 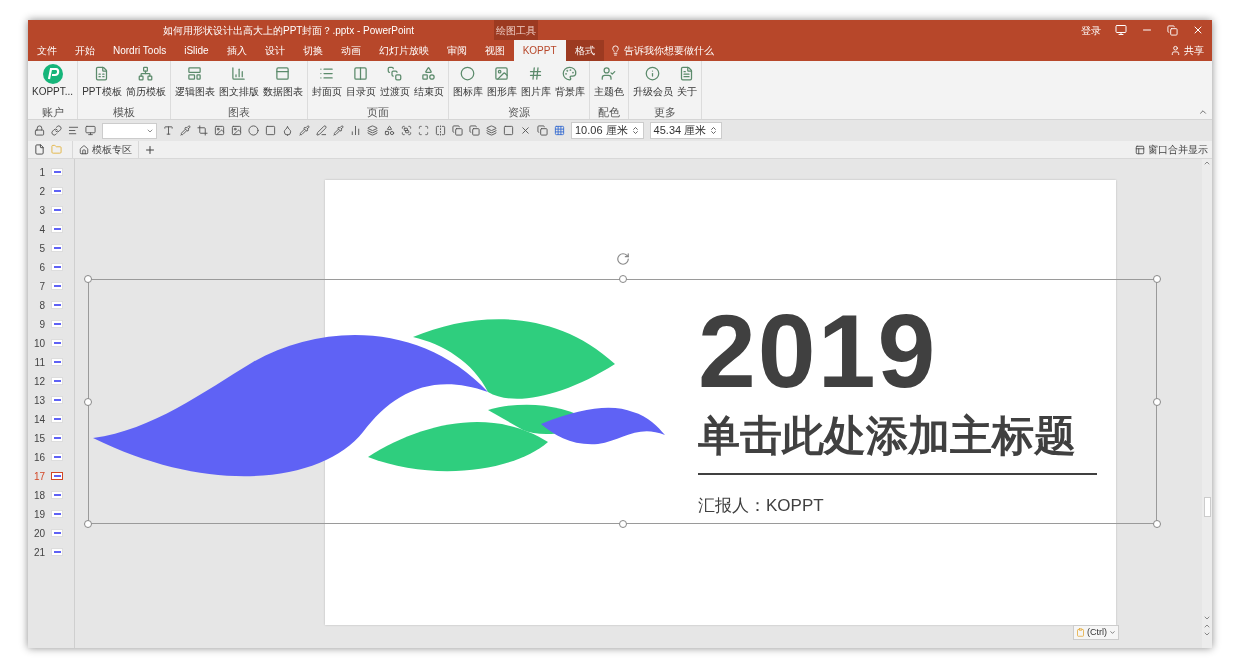 What do you see at coordinates (350, 50) in the screenshot?
I see `ribbon-tab: 动画` at bounding box center [350, 50].